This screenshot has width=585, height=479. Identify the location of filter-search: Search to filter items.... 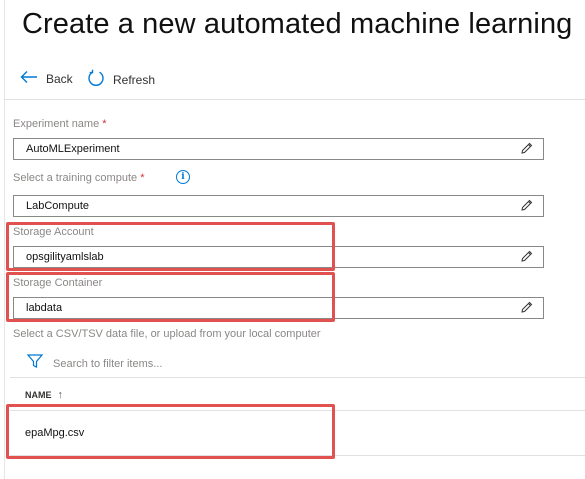
(94, 363).